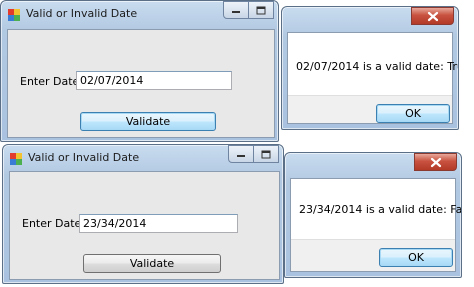 Image resolution: width=474 pixels, height=287 pixels. I want to click on message-client-area: 23/34/2014 is a valid date: False OK, so click(375, 225).